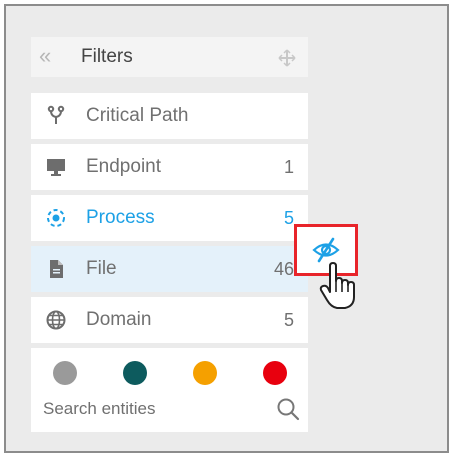 This screenshot has height=456, width=452. I want to click on move-icon, so click(287, 58).